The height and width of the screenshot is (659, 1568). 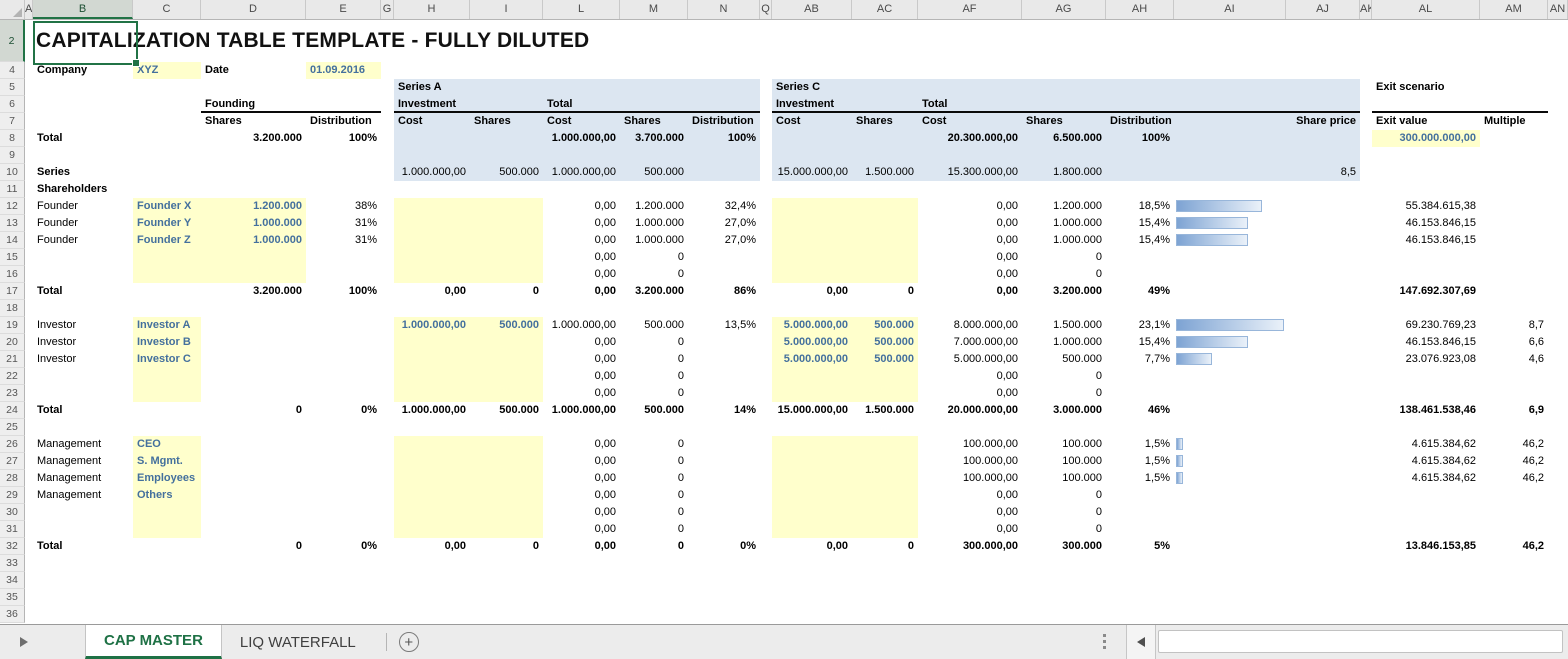 What do you see at coordinates (1064, 342) in the screenshot?
I see `cell-AG20: 1.000.000` at bounding box center [1064, 342].